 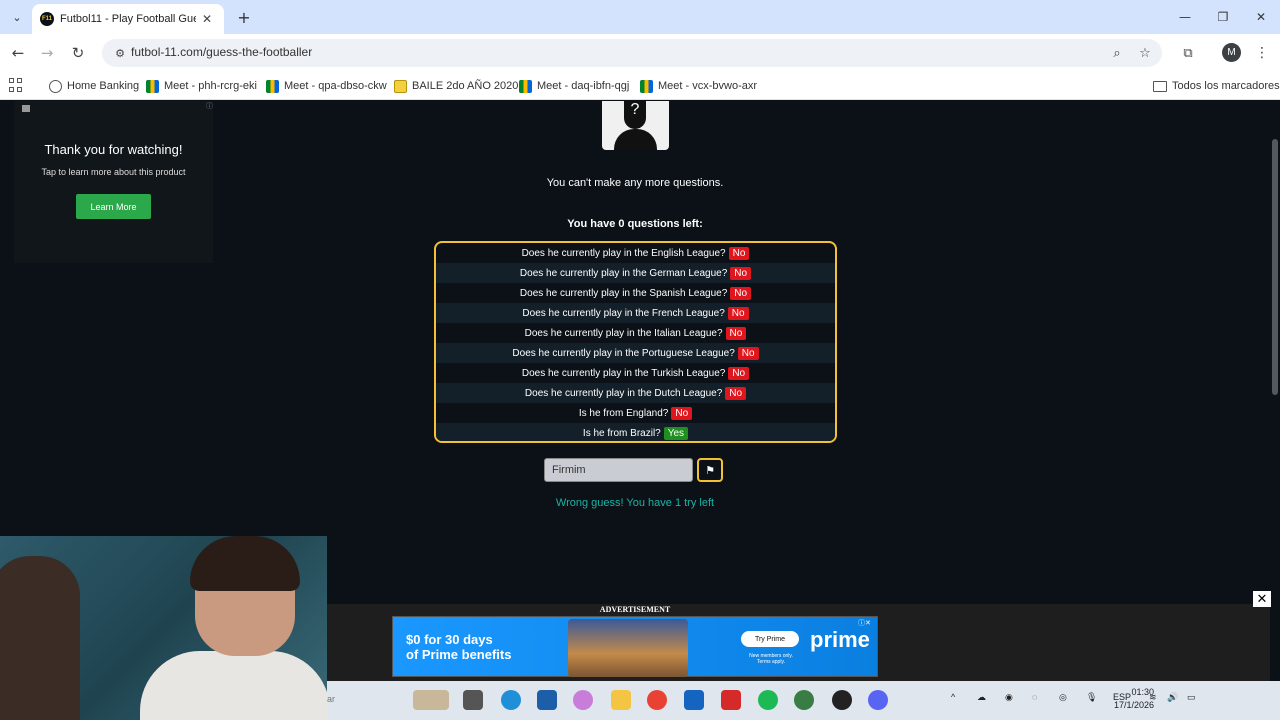 What do you see at coordinates (1063, 697) in the screenshot?
I see `tray-app-3-icon: ◎` at bounding box center [1063, 697].